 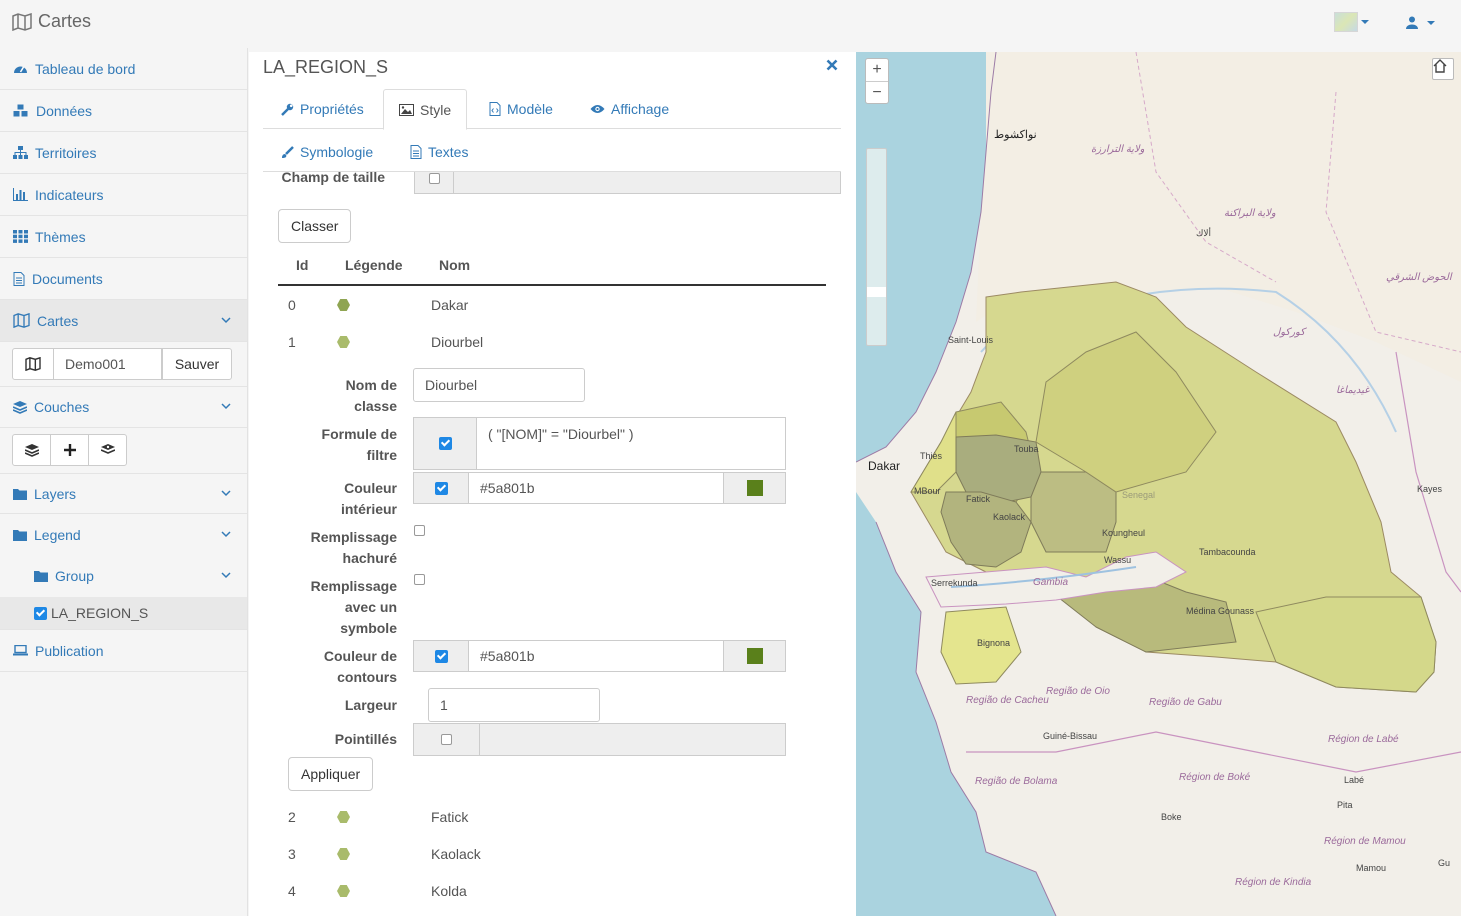 I want to click on sidebar-item-territories: Territoires, so click(x=123, y=153).